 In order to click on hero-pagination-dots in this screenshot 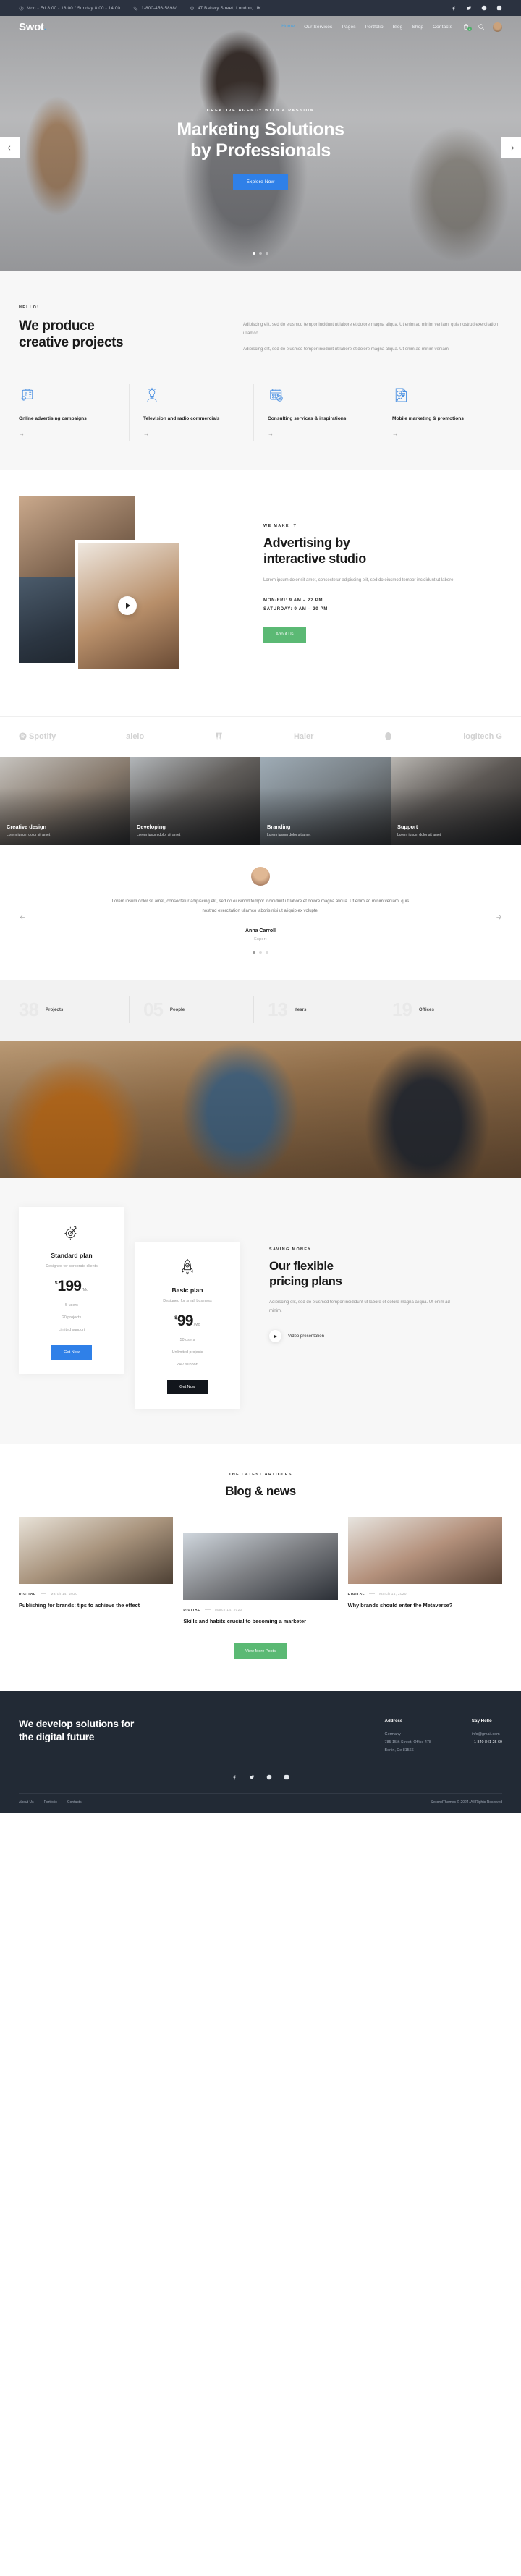, I will do `click(260, 253)`.